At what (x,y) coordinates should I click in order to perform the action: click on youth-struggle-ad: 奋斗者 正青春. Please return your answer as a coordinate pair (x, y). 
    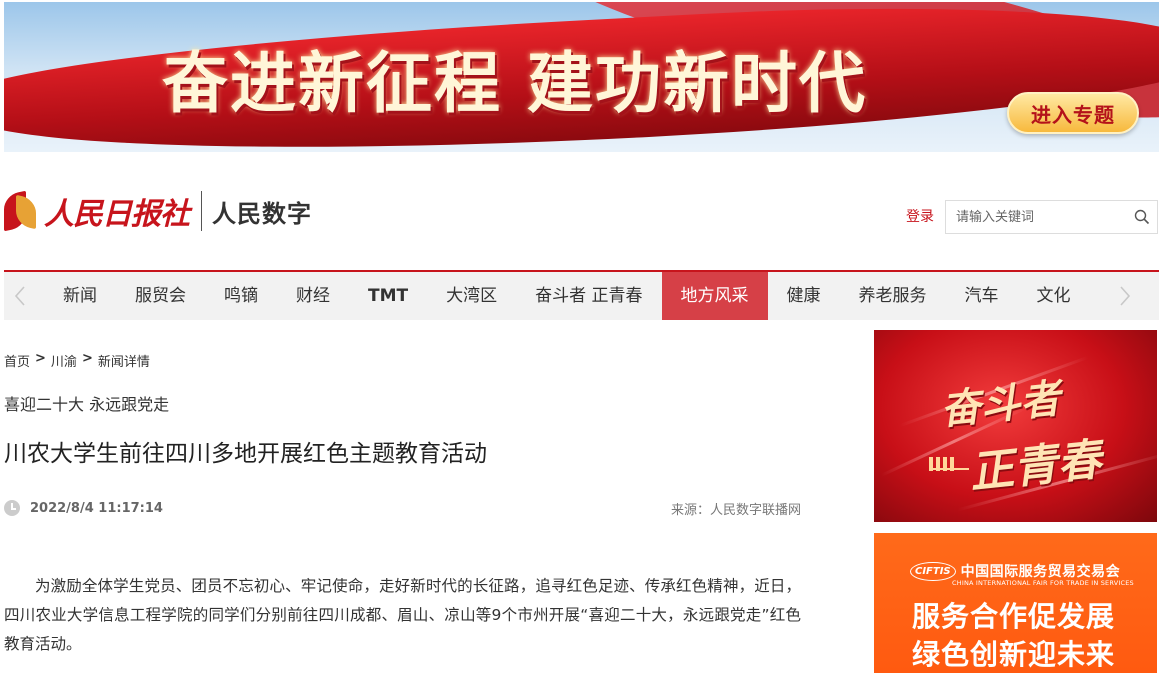
    Looking at the image, I should click on (1015, 426).